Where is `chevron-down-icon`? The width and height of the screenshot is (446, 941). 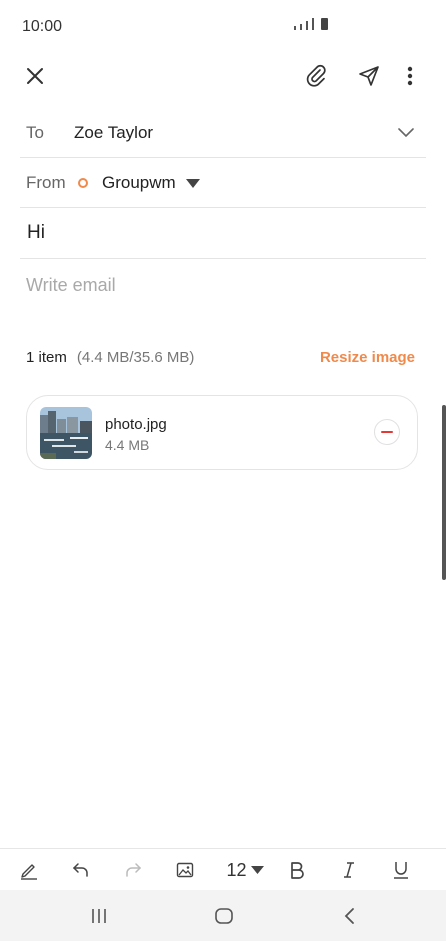 chevron-down-icon is located at coordinates (406, 133).